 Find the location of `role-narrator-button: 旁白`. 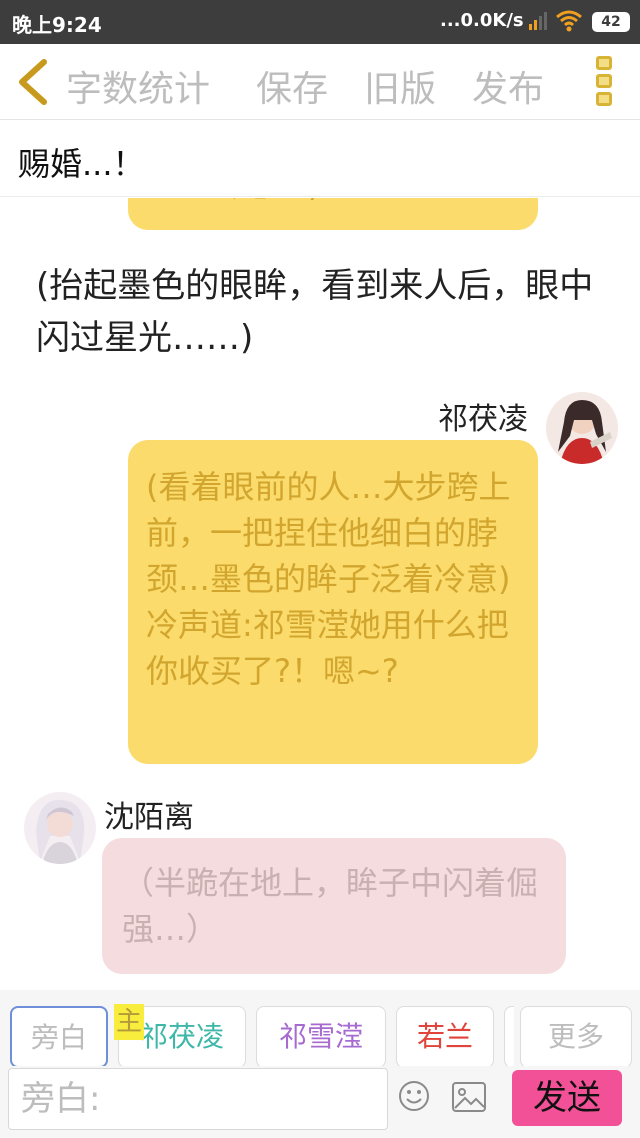

role-narrator-button: 旁白 is located at coordinates (59, 1037).